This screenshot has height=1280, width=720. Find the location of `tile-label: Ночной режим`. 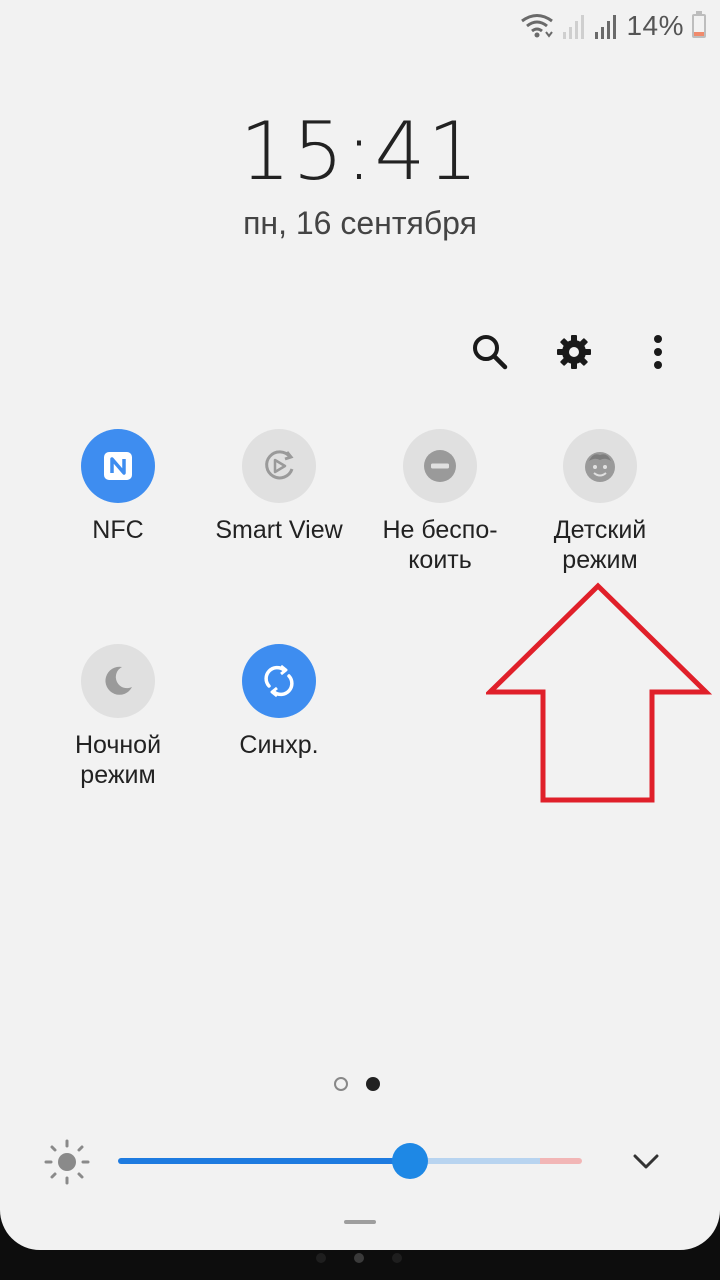

tile-label: Ночной режим is located at coordinates (118, 760).